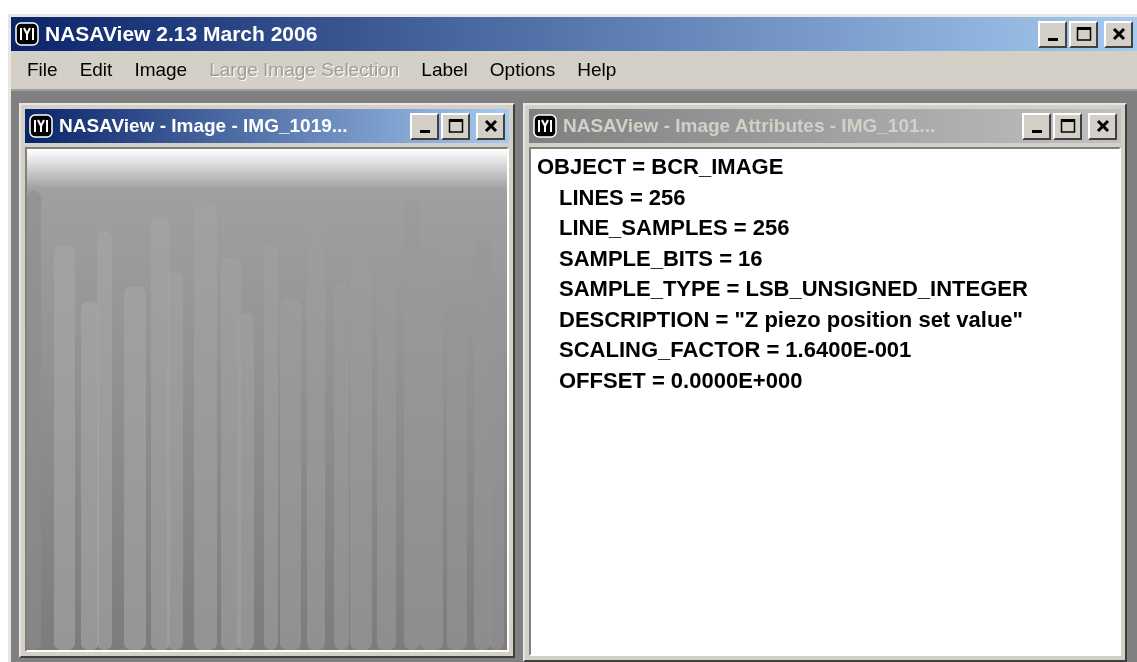 The height and width of the screenshot is (662, 1137). What do you see at coordinates (681, 380) in the screenshot?
I see `attribute-line: OFFSET = 0.0000E+000` at bounding box center [681, 380].